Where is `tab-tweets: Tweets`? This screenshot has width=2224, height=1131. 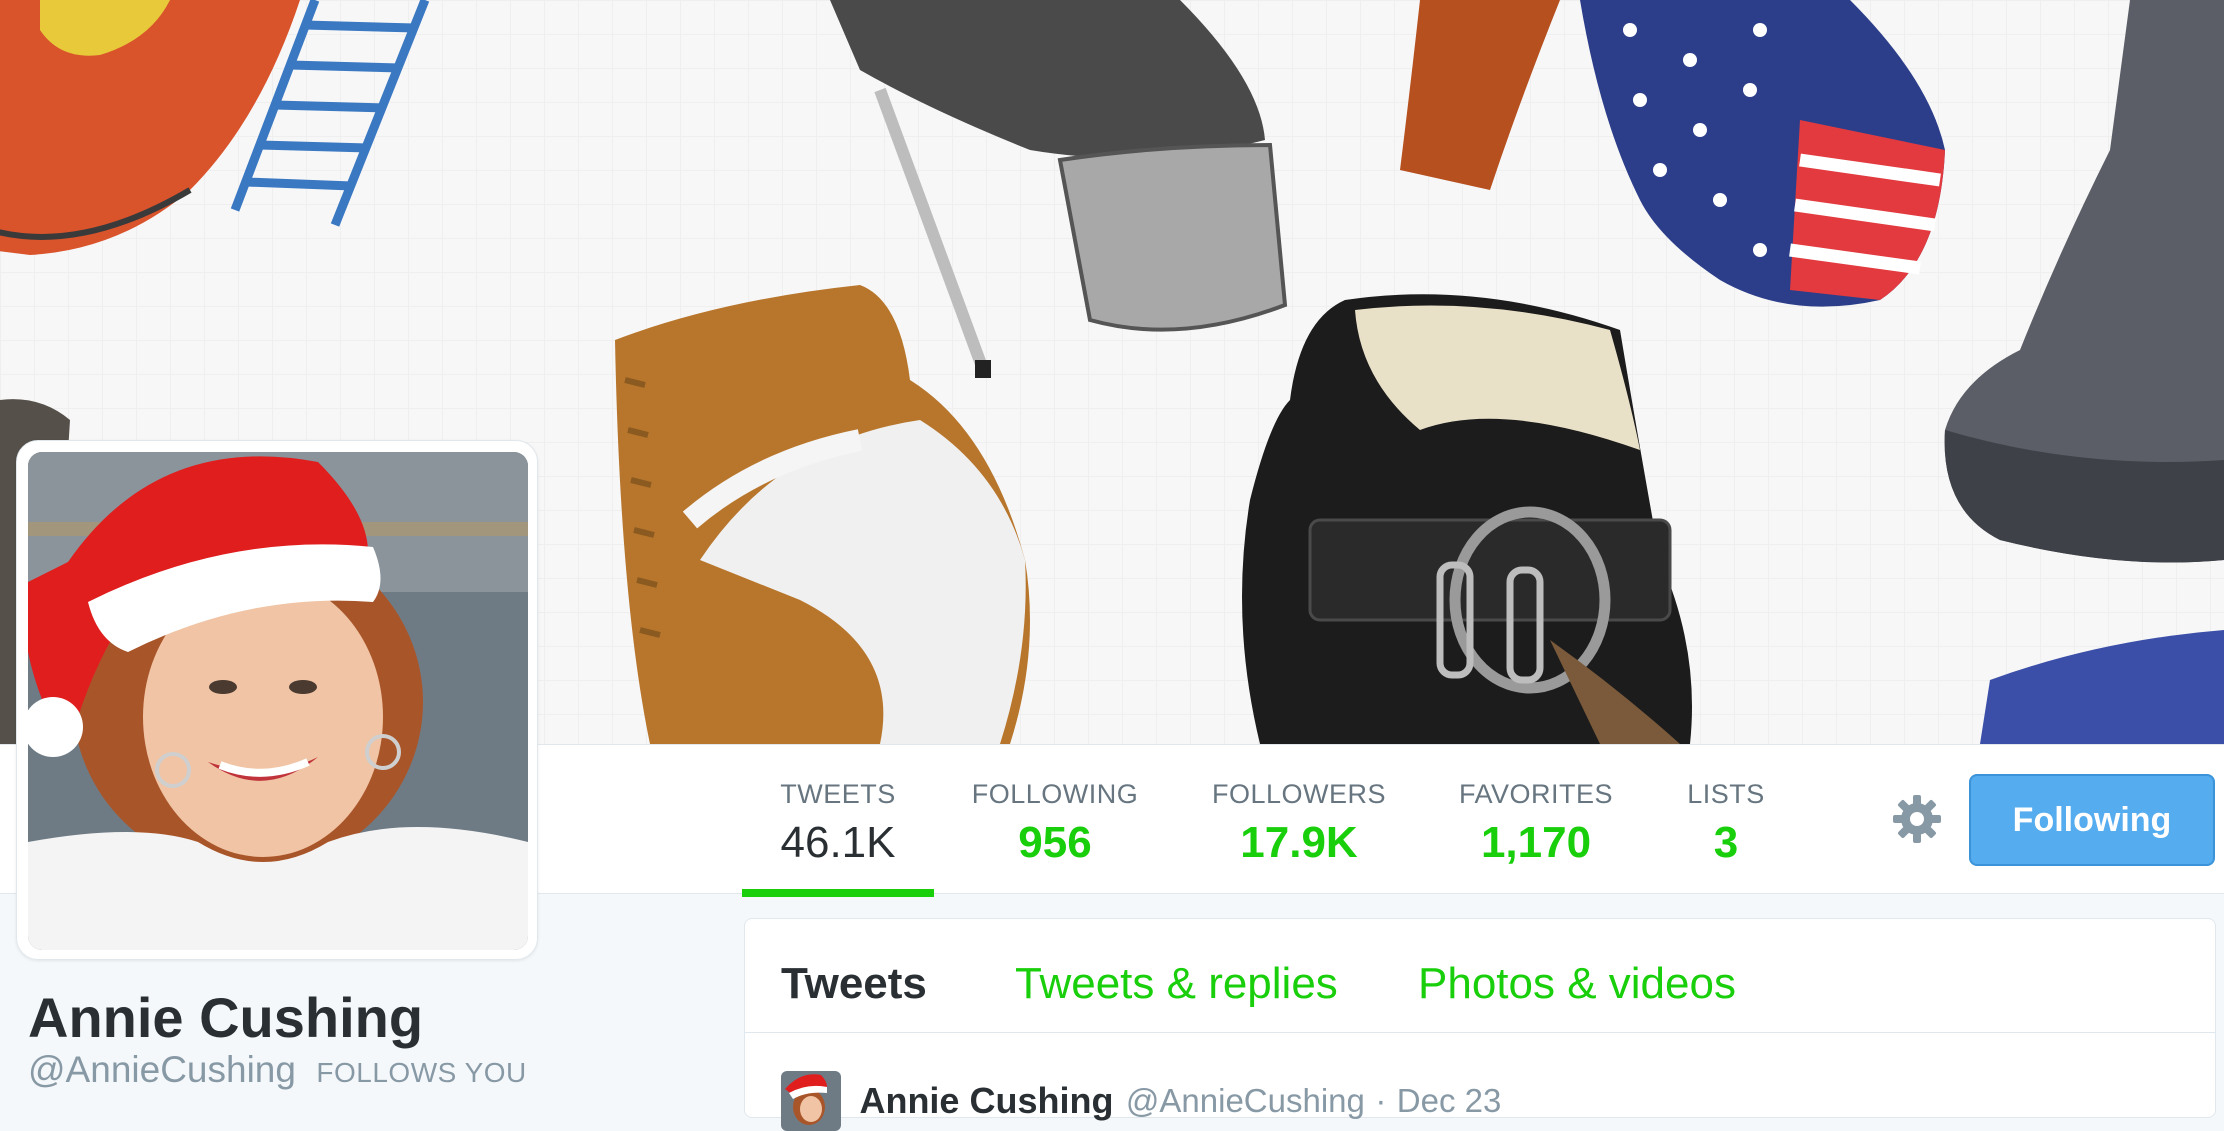 tab-tweets: Tweets is located at coordinates (854, 984).